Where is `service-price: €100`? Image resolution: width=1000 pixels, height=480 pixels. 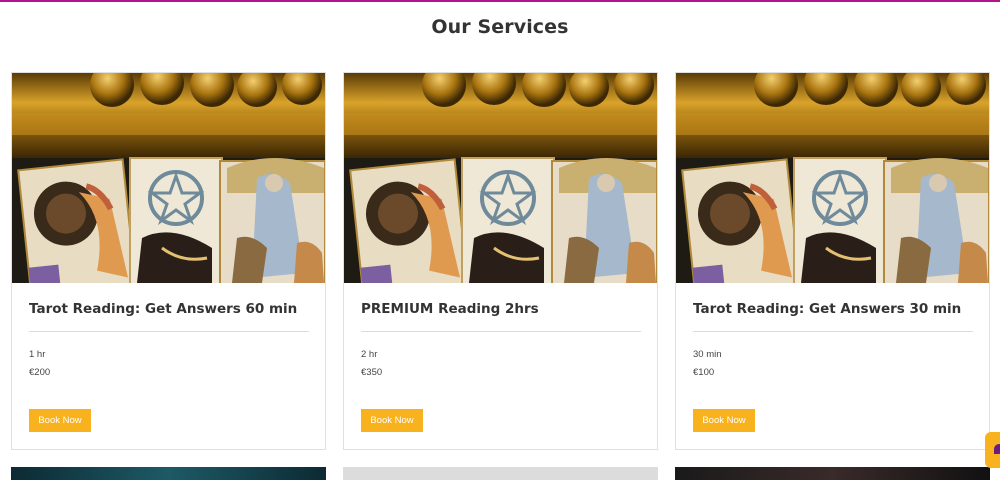 service-price: €100 is located at coordinates (704, 372).